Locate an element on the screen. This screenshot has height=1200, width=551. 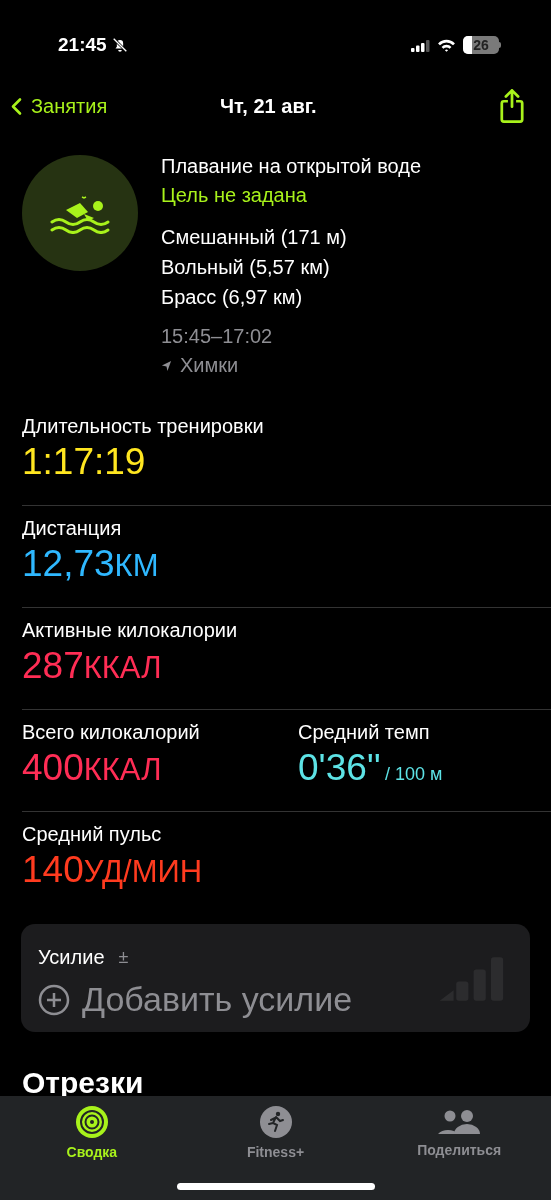
battery-level: 26 is located at coordinates (481, 45).